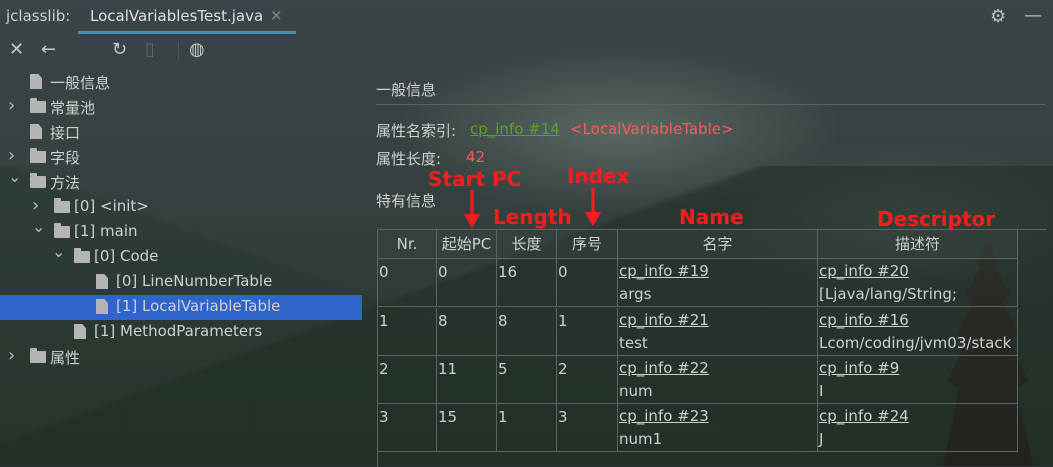  What do you see at coordinates (476, 157) in the screenshot?
I see `attr-length-value: 42` at bounding box center [476, 157].